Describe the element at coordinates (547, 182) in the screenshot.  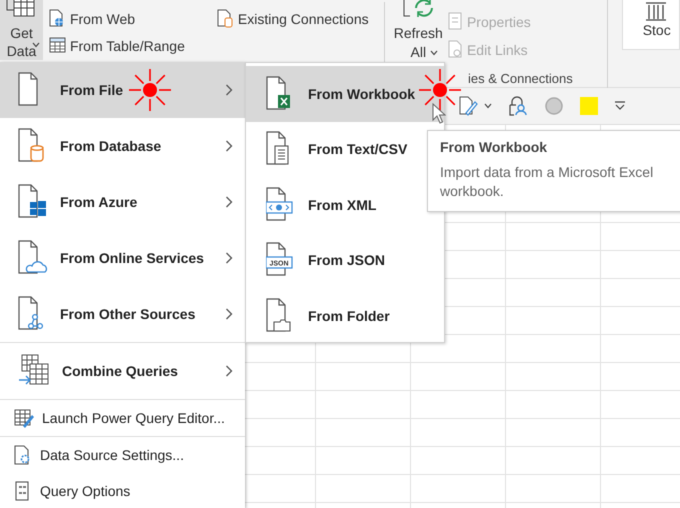
I see `tooltip-description: Import data from a Microsoft Excel workbook.` at that location.